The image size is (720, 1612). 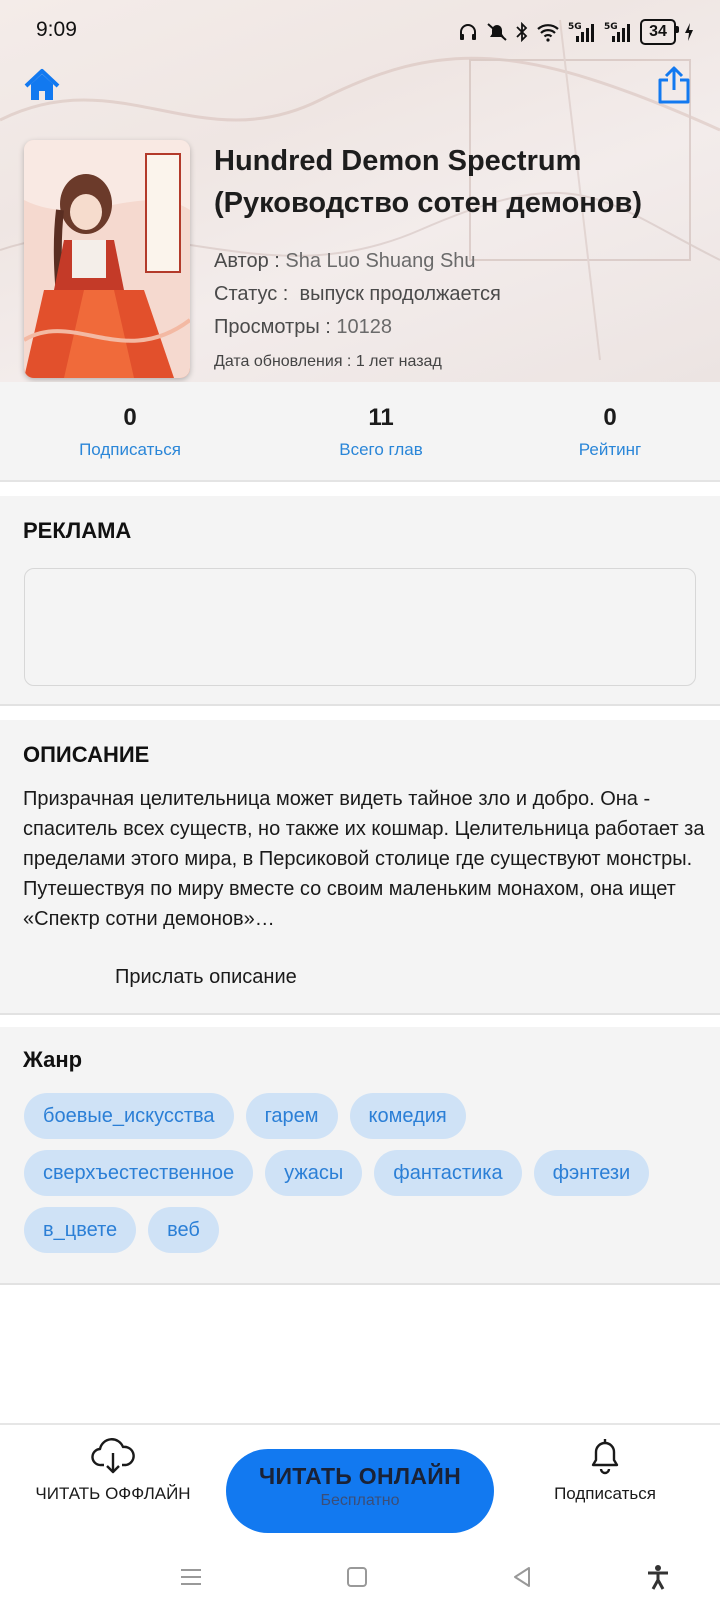 I want to click on ad-section: РЕКЛАМА, so click(x=360, y=601).